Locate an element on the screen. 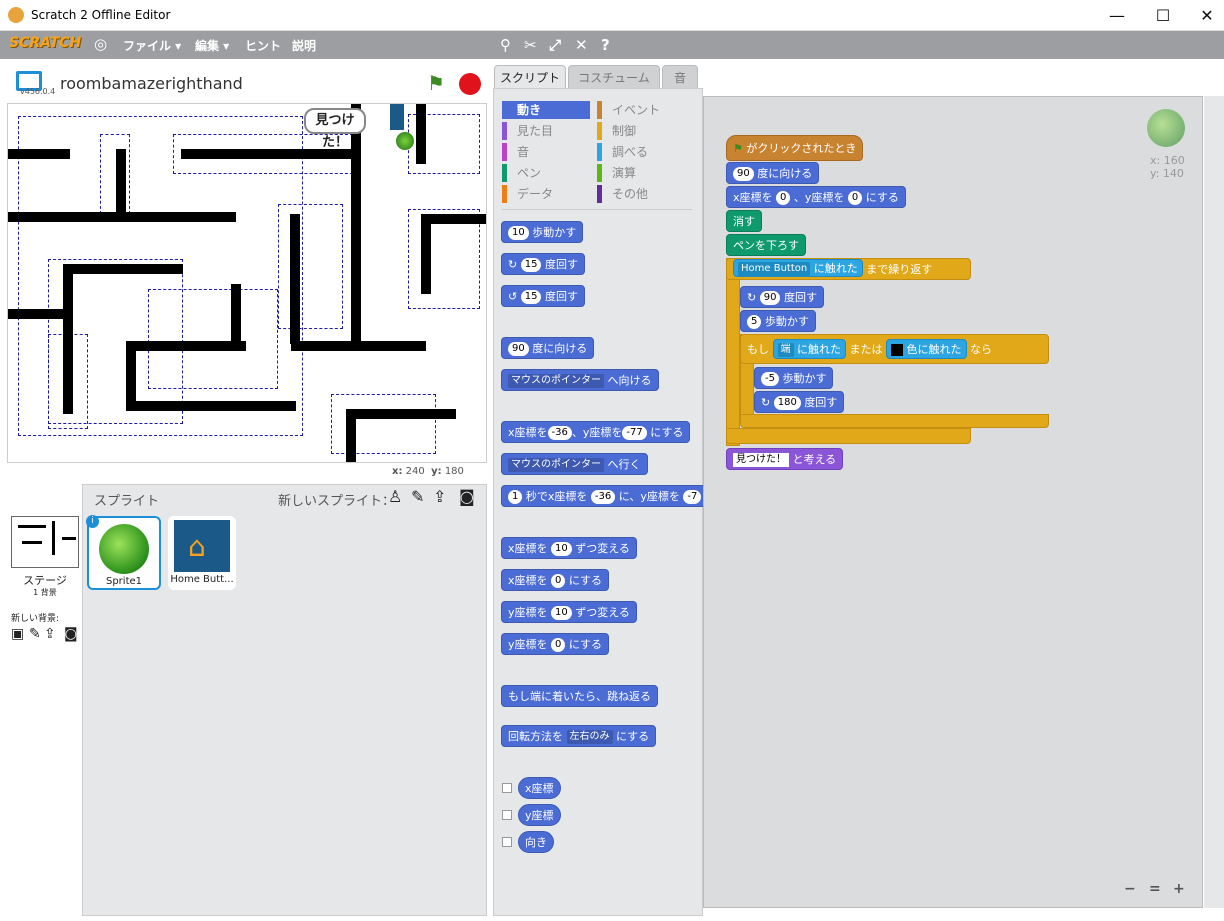  category-3-0: ペン is located at coordinates (546, 173).